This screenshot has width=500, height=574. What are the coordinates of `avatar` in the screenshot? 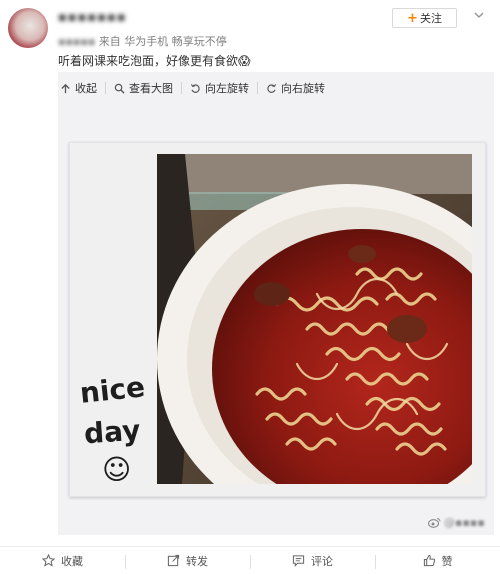 It's located at (28, 28).